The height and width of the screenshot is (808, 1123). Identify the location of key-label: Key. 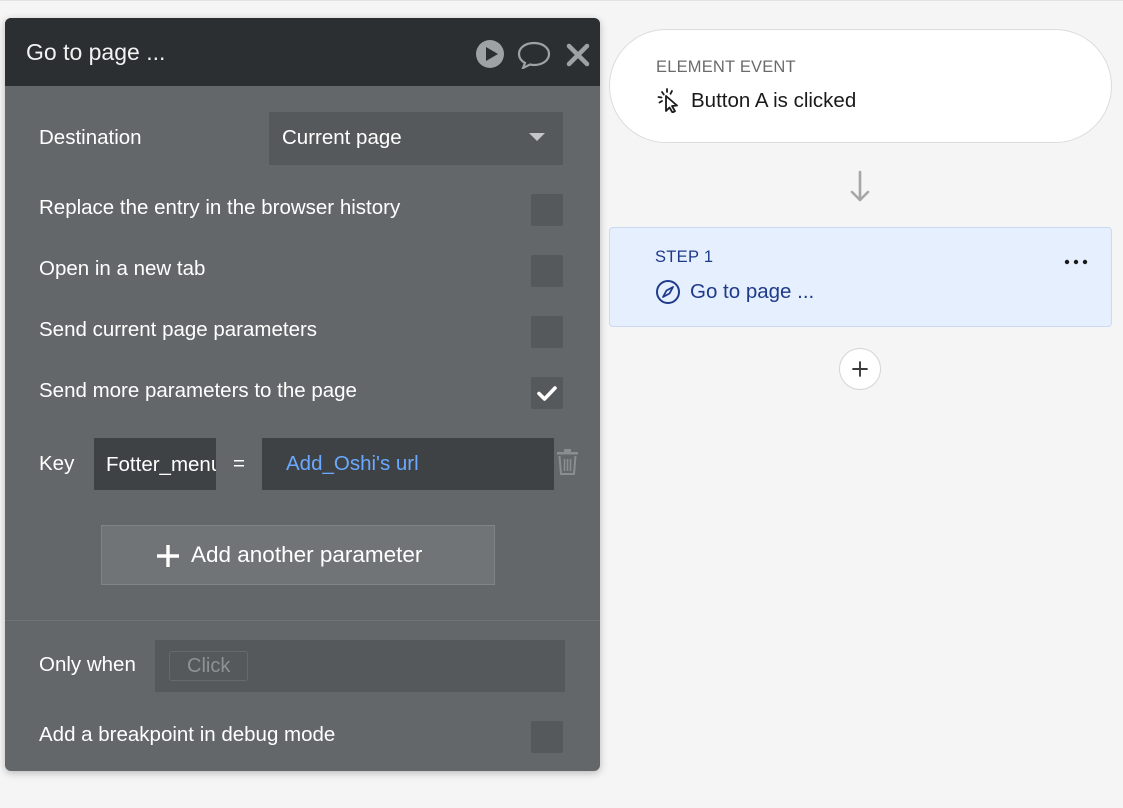
(57, 463).